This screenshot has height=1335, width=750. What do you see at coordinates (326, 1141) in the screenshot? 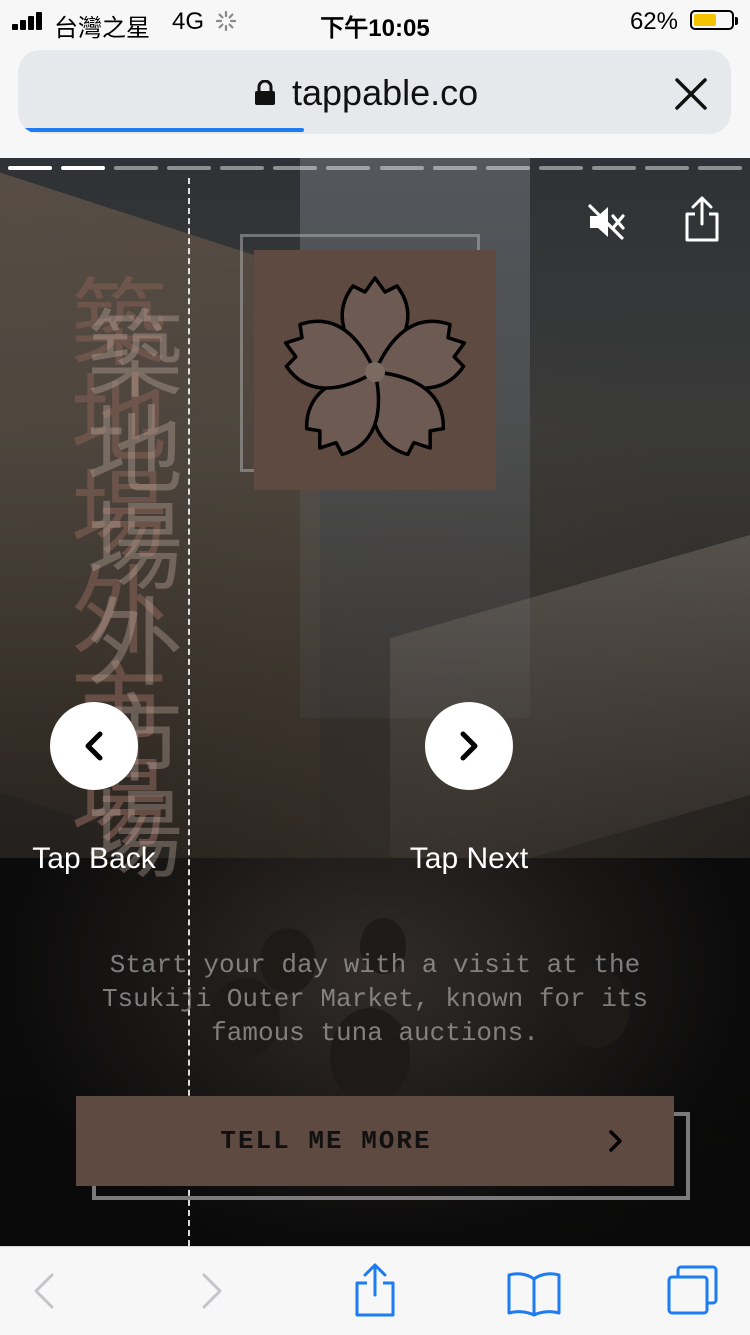
I see `cta-label: TELL ME MORE` at bounding box center [326, 1141].